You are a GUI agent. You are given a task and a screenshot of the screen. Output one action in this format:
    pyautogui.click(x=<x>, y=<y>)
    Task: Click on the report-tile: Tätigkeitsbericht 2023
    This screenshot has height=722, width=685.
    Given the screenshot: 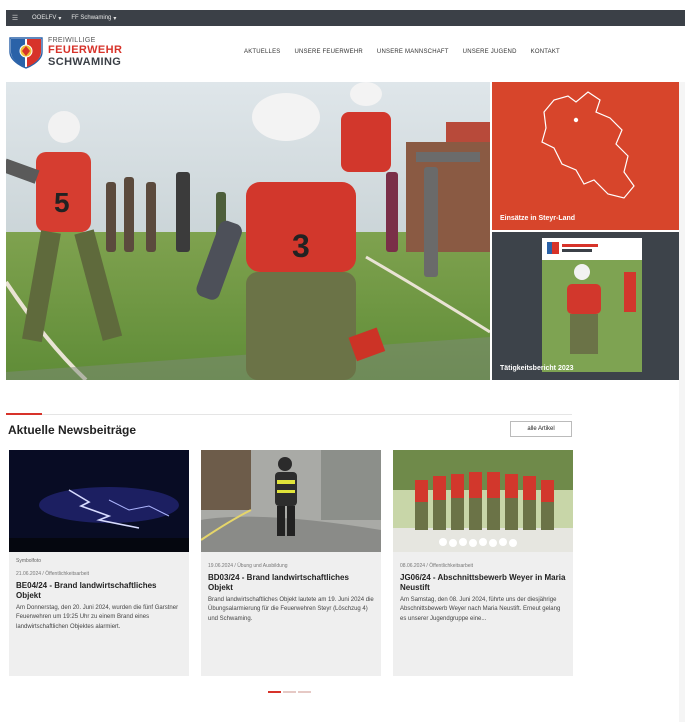 What is the action you would take?
    pyautogui.click(x=588, y=306)
    